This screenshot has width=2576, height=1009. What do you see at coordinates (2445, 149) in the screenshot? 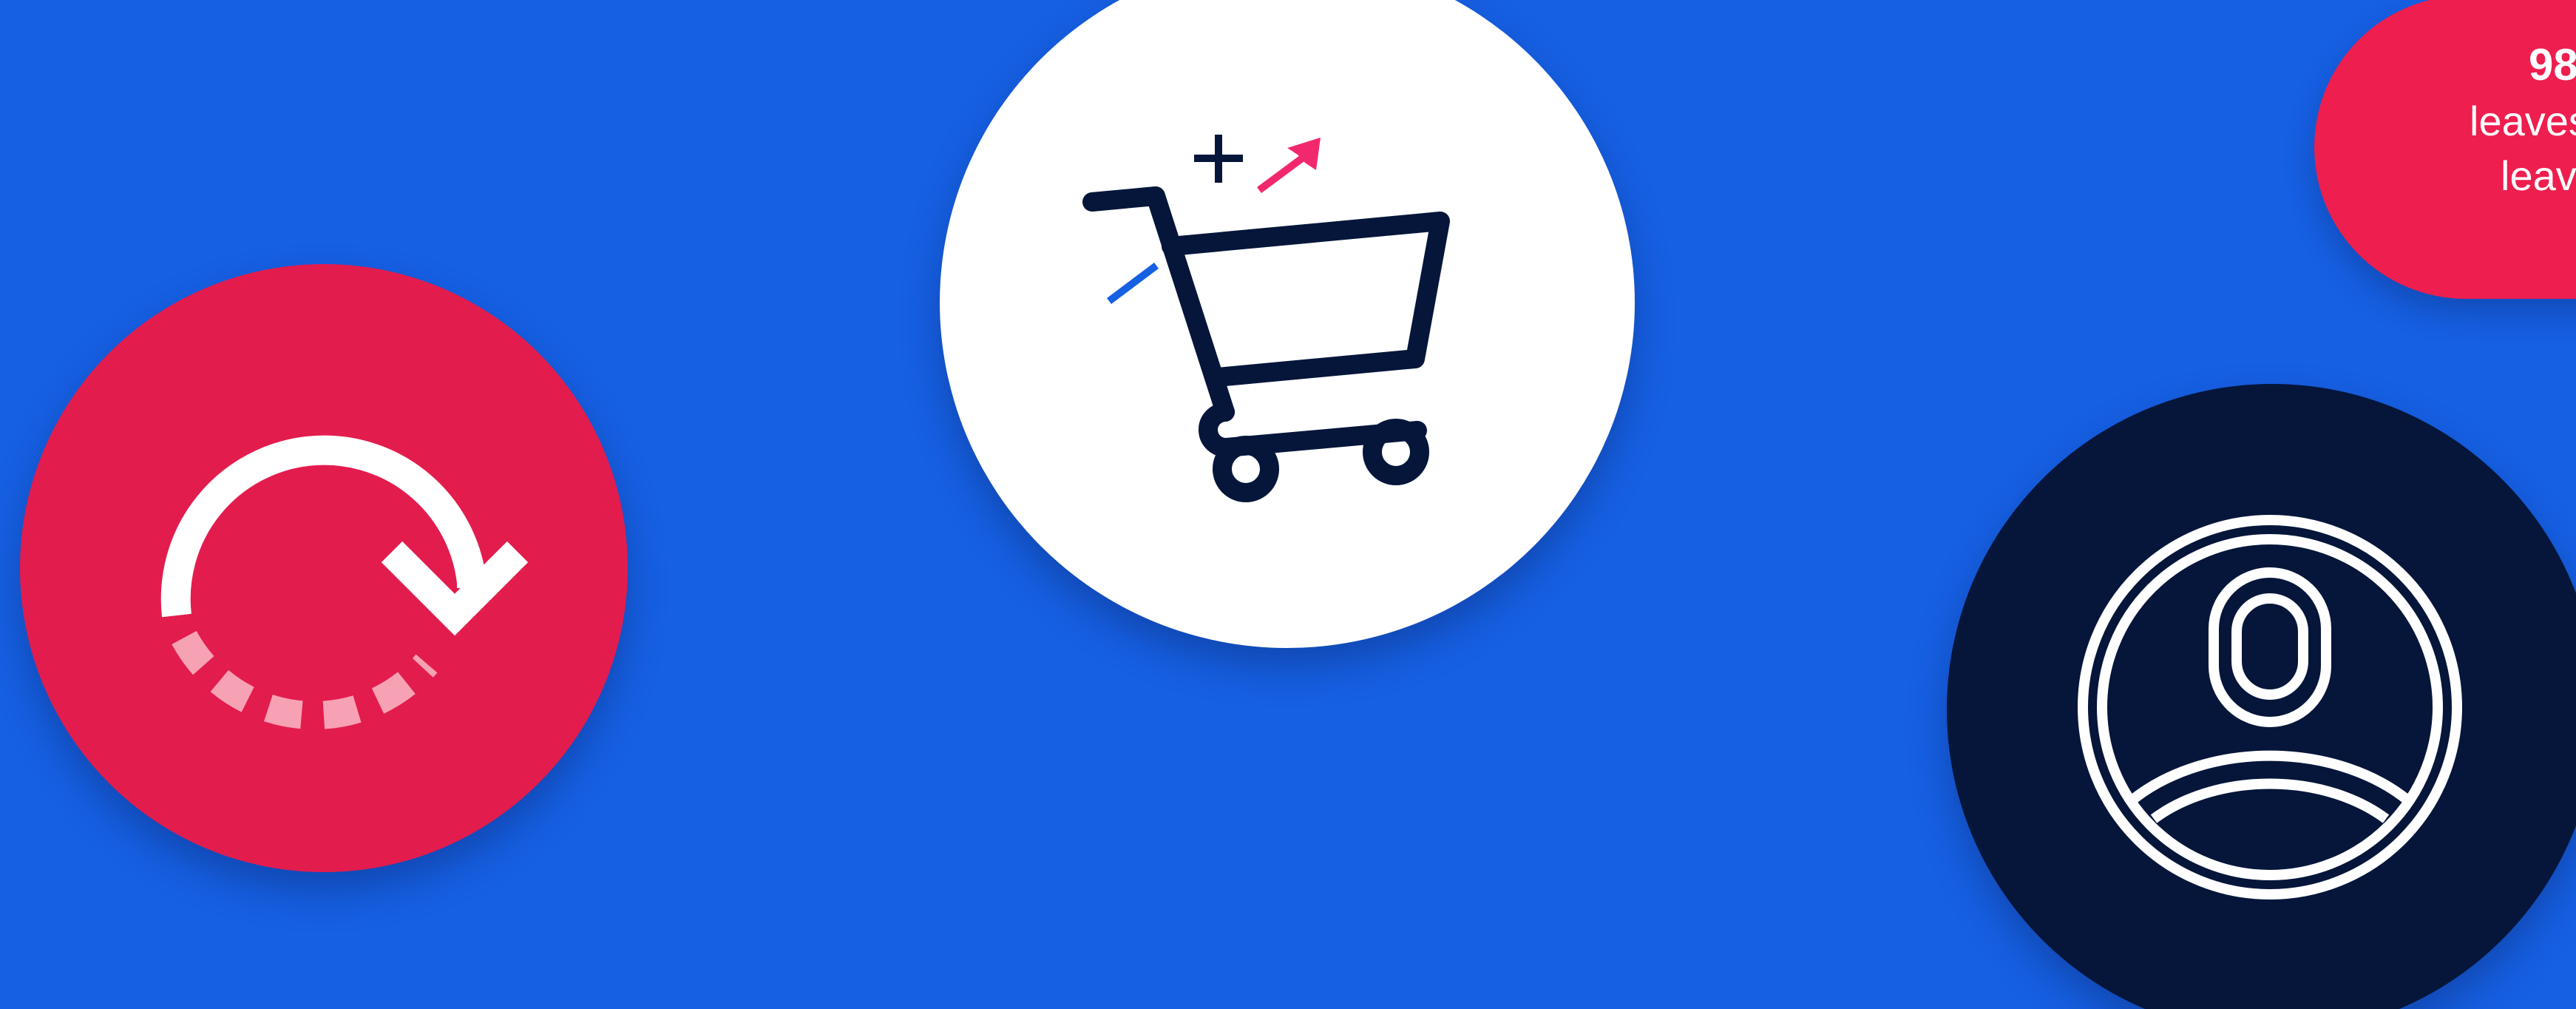
I see `stat-card: 98 leaves leav` at bounding box center [2445, 149].